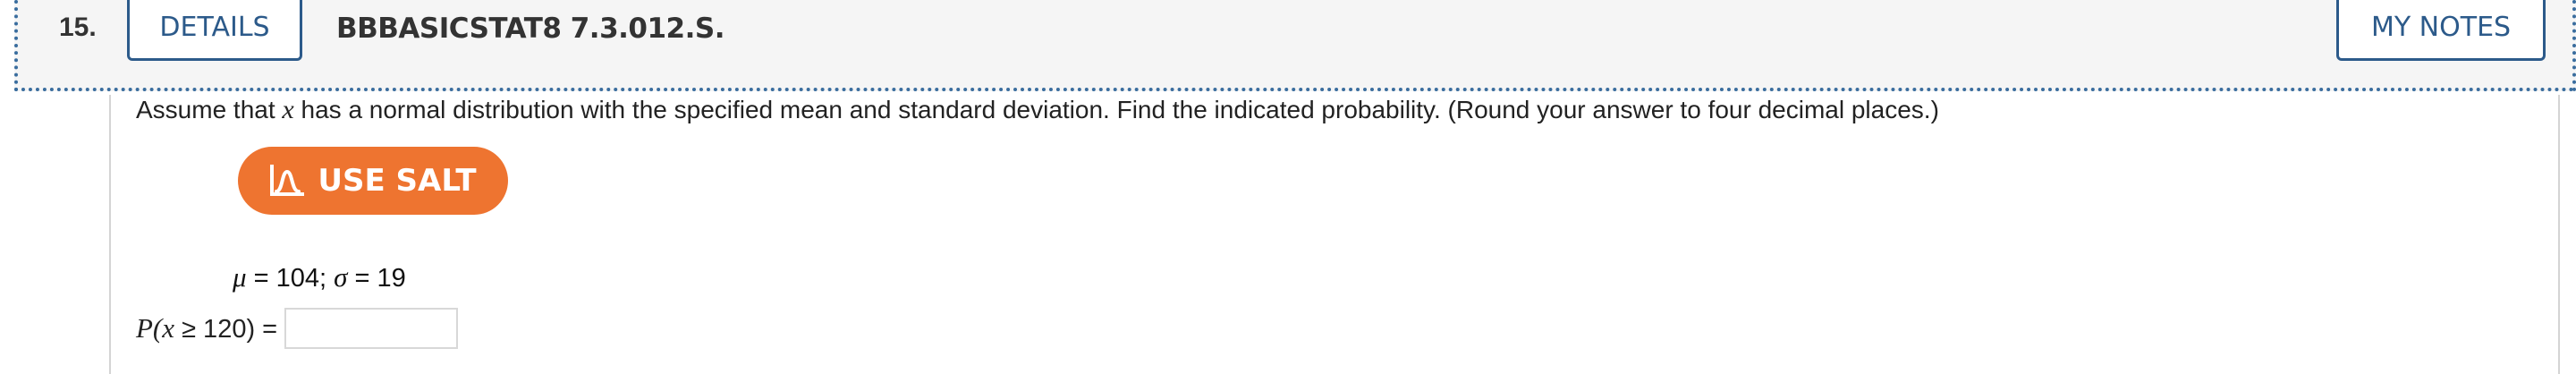  I want to click on prob-p: P(, so click(149, 328).